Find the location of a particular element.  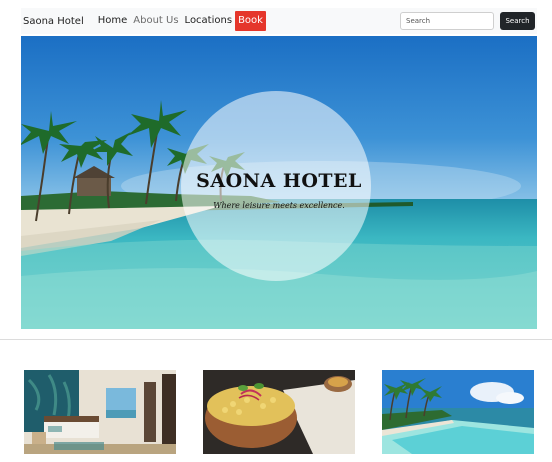

hero-title: SAONA HOTEL is located at coordinates (279, 181).